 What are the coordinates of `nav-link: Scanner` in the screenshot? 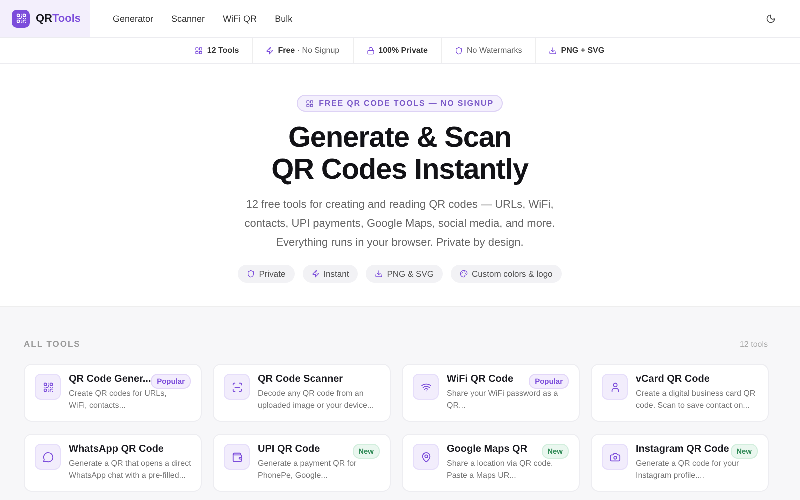 It's located at (188, 19).